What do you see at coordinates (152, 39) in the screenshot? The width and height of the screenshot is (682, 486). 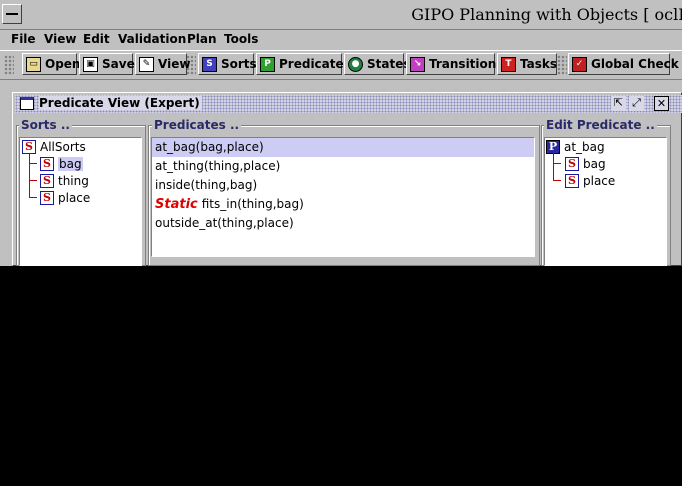 I see `menu-validation: Validation` at bounding box center [152, 39].